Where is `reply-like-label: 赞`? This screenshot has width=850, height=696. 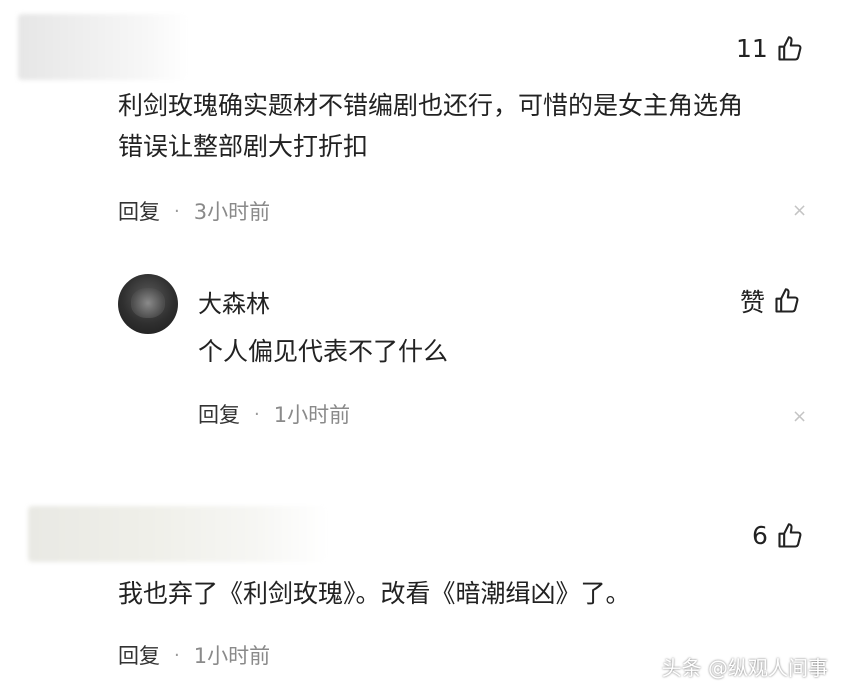 reply-like-label: 赞 is located at coordinates (753, 302).